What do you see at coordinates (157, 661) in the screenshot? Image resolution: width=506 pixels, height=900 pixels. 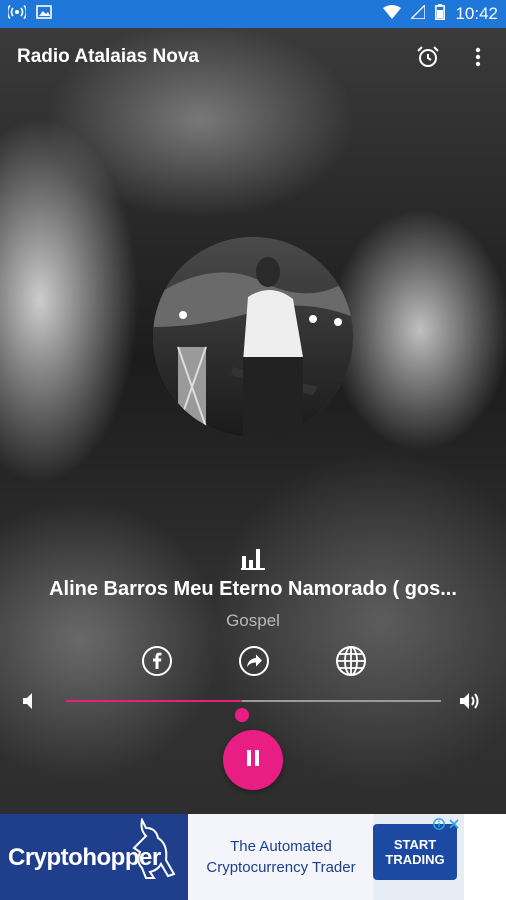 I see `facebook-icon` at bounding box center [157, 661].